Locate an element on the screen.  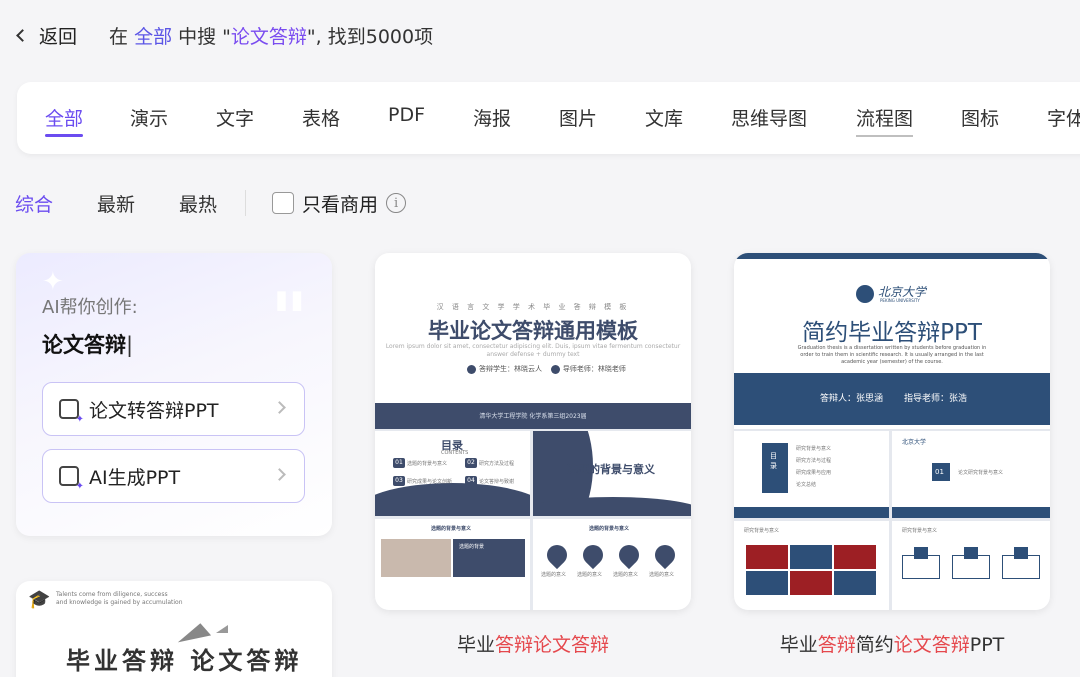
commercial-only-label: 只看商用 is located at coordinates (340, 203).